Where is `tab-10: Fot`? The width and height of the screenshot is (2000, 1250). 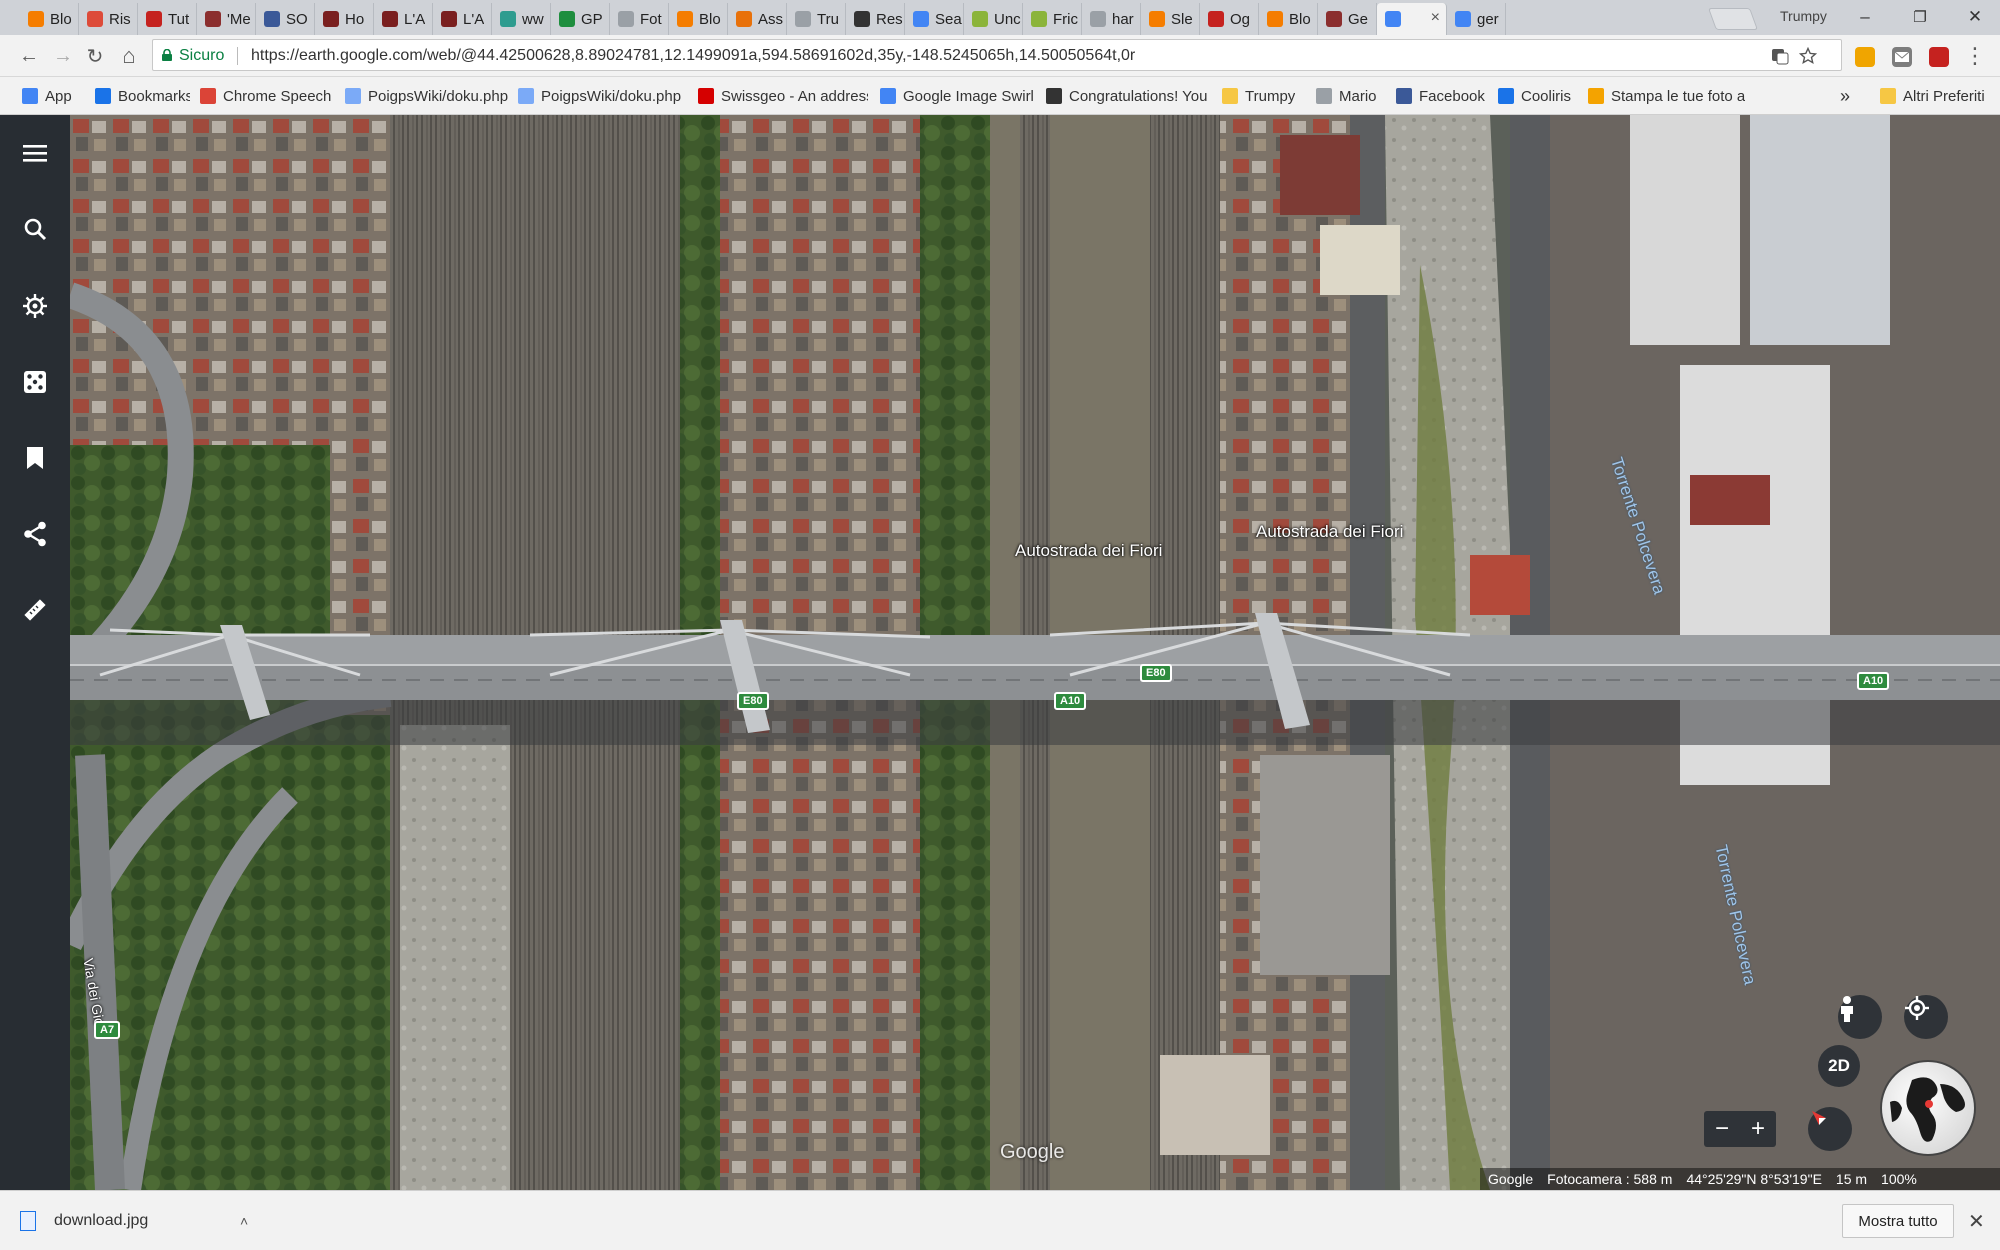
tab-10: Fot is located at coordinates (639, 19).